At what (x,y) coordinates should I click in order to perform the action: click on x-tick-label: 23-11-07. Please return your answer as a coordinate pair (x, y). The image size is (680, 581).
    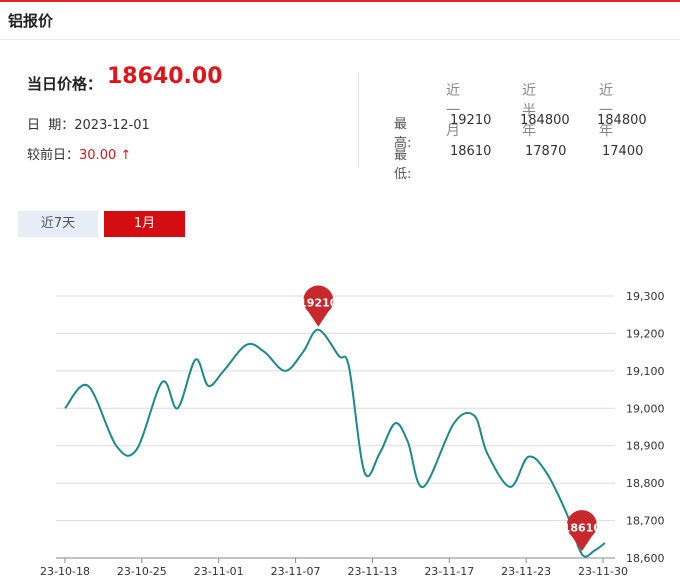
    Looking at the image, I should click on (296, 571).